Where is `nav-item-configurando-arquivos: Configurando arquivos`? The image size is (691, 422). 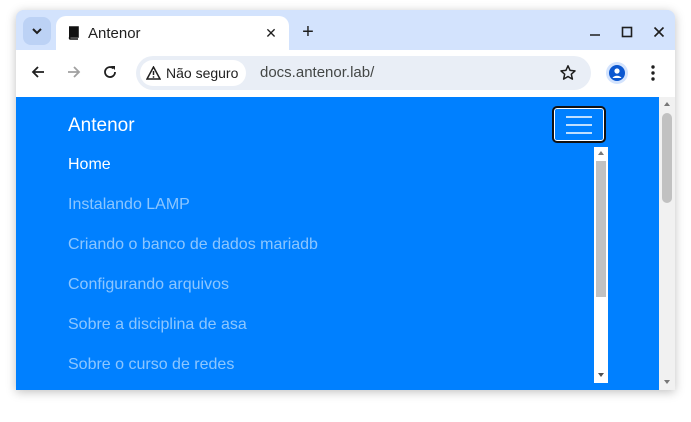
nav-item-configurando-arquivos: Configurando arquivos is located at coordinates (193, 295).